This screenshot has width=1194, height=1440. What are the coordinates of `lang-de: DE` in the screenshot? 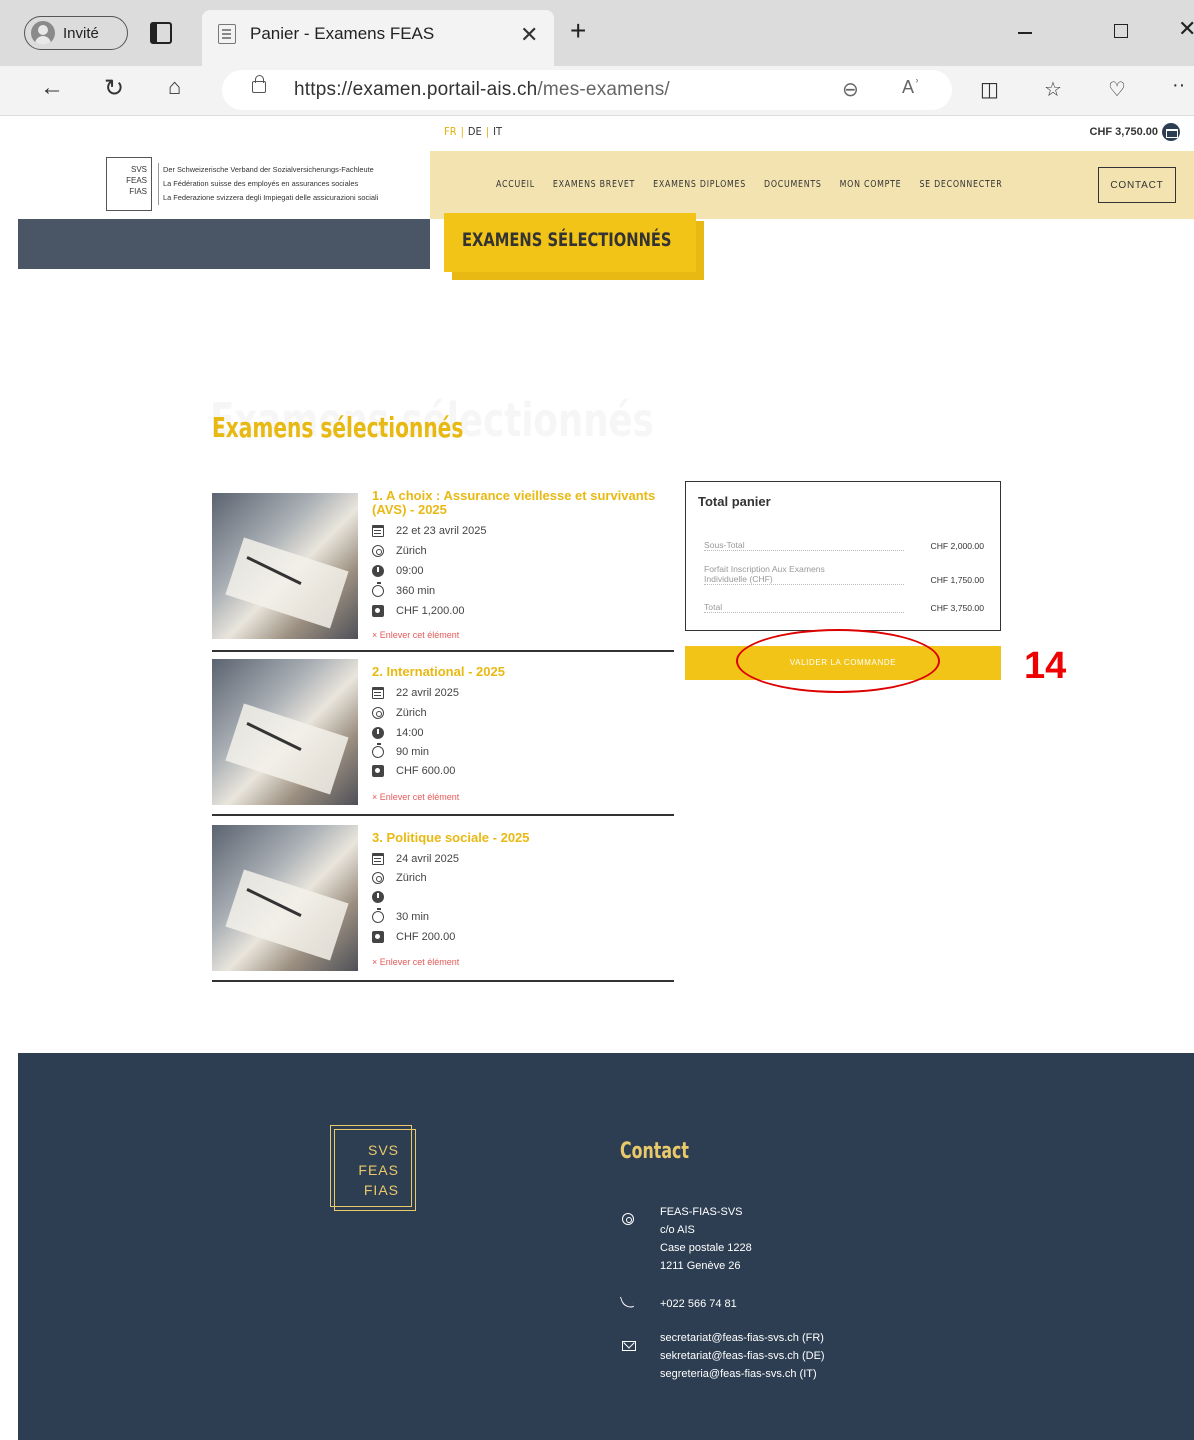 It's located at (475, 131).